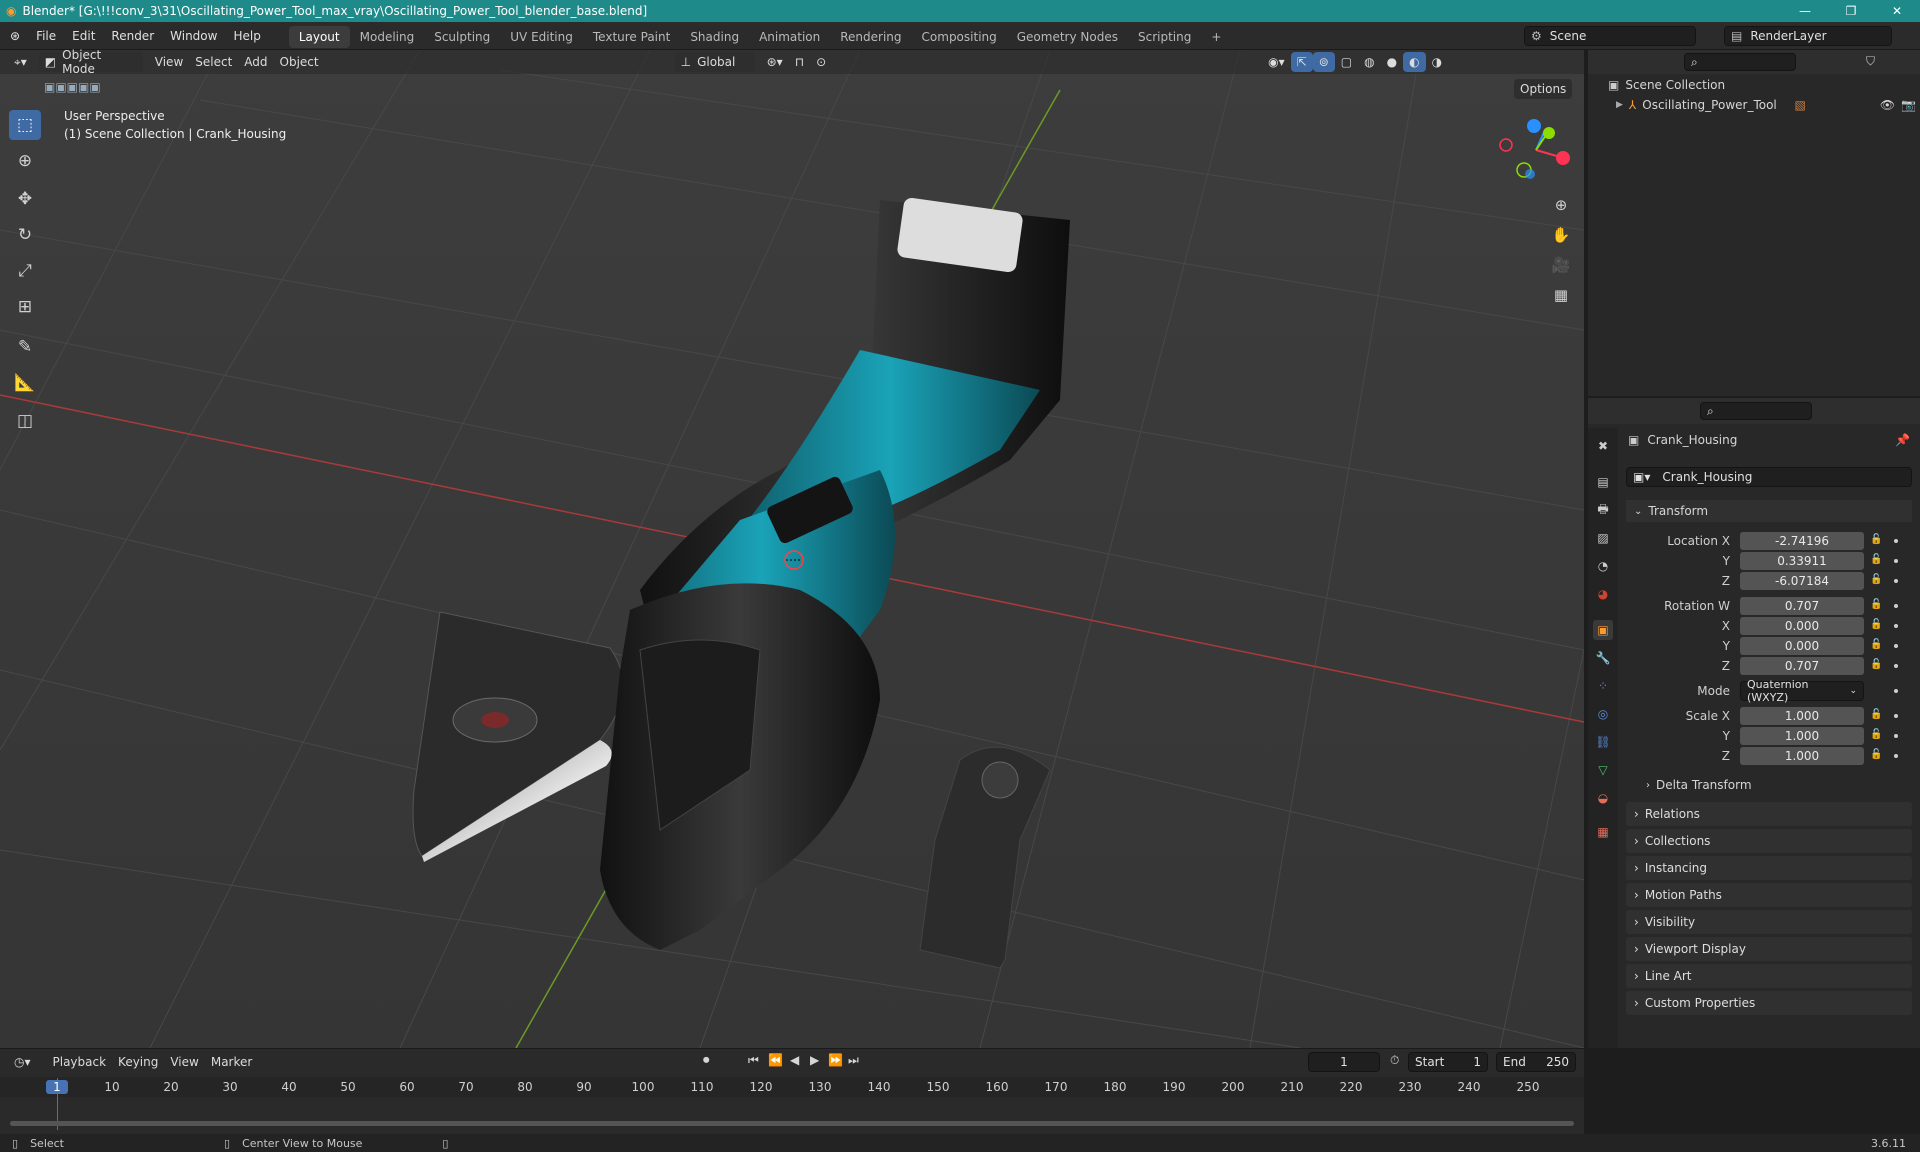  What do you see at coordinates (80, 1062) in the screenshot?
I see `menu-playback: Playback` at bounding box center [80, 1062].